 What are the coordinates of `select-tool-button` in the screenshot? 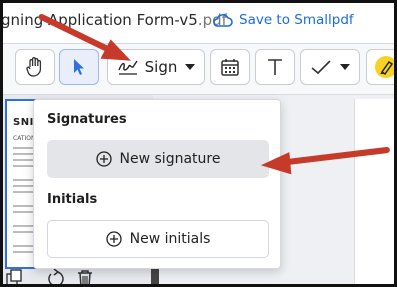 It's located at (79, 67).